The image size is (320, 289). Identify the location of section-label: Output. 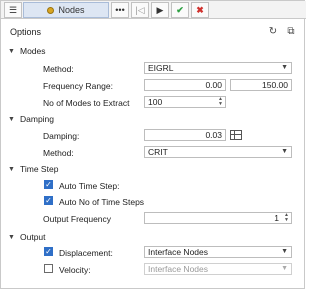
(33, 237).